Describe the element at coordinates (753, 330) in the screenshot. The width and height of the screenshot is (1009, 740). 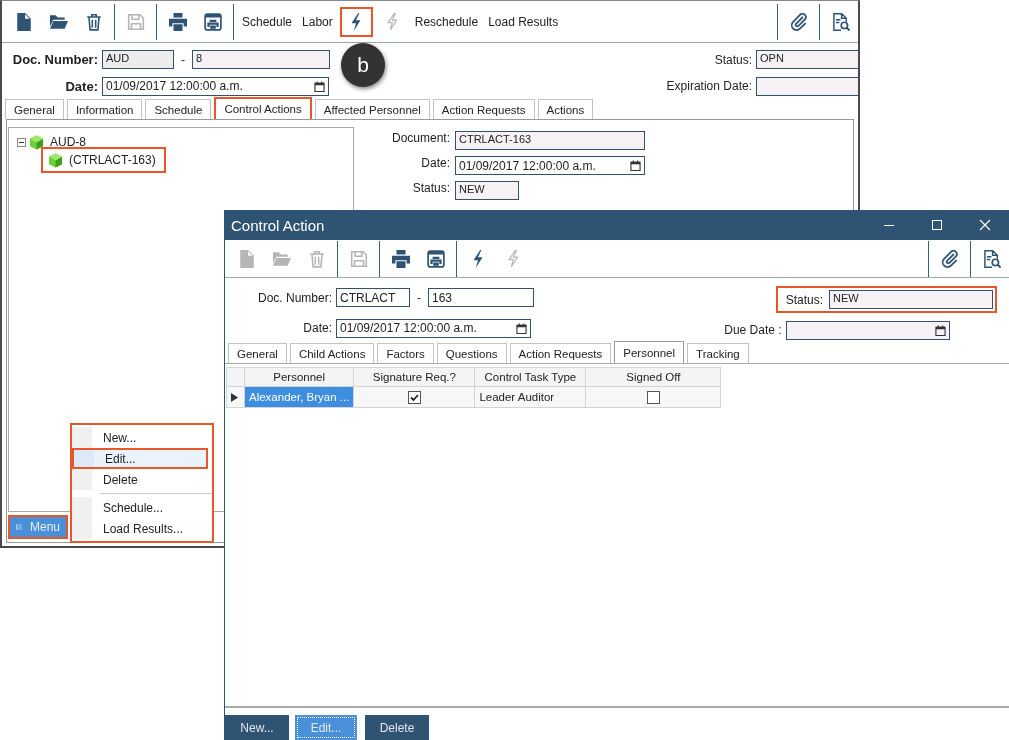
I see `field-label: Due Date :` at that location.